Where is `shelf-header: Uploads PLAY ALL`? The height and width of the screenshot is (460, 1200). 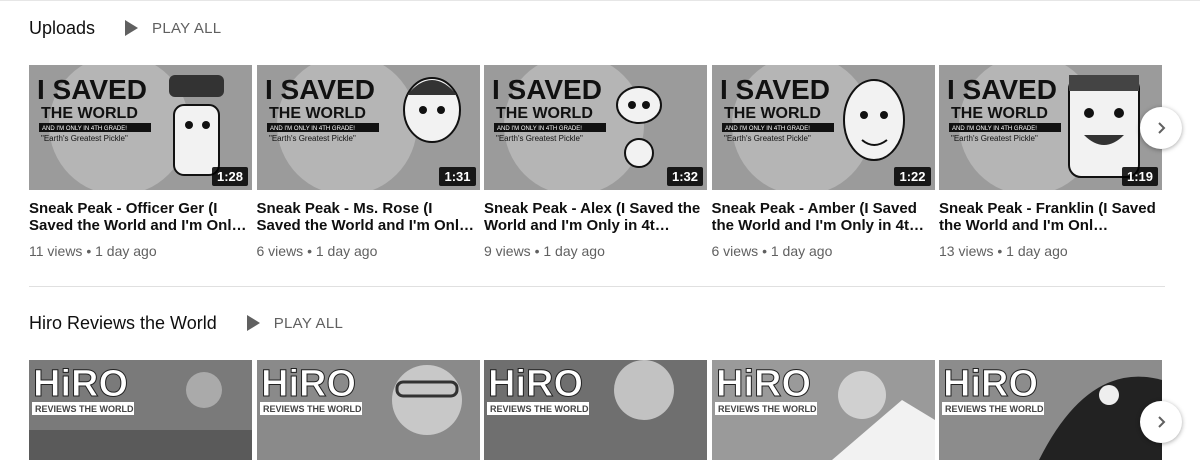 shelf-header: Uploads PLAY ALL is located at coordinates (597, 28).